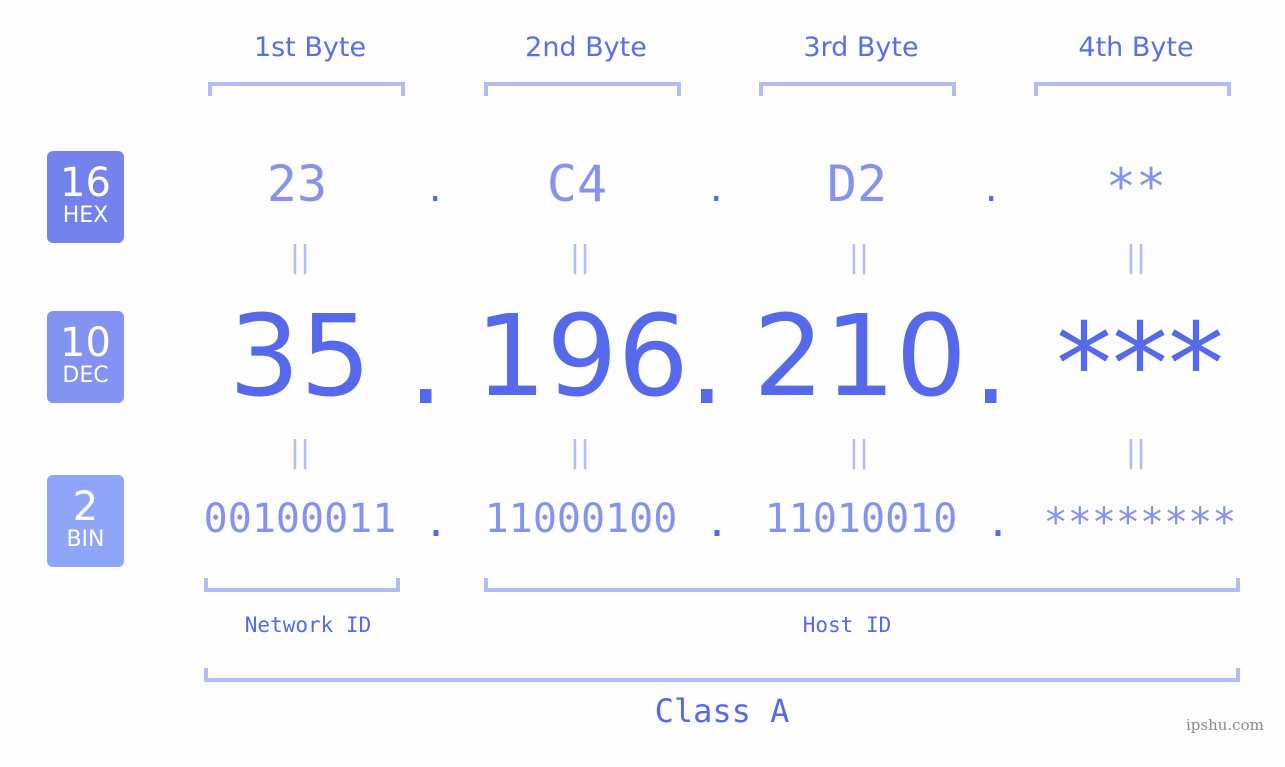 This screenshot has width=1285, height=767. What do you see at coordinates (586, 47) in the screenshot?
I see `byte-header-2: 2nd Byte` at bounding box center [586, 47].